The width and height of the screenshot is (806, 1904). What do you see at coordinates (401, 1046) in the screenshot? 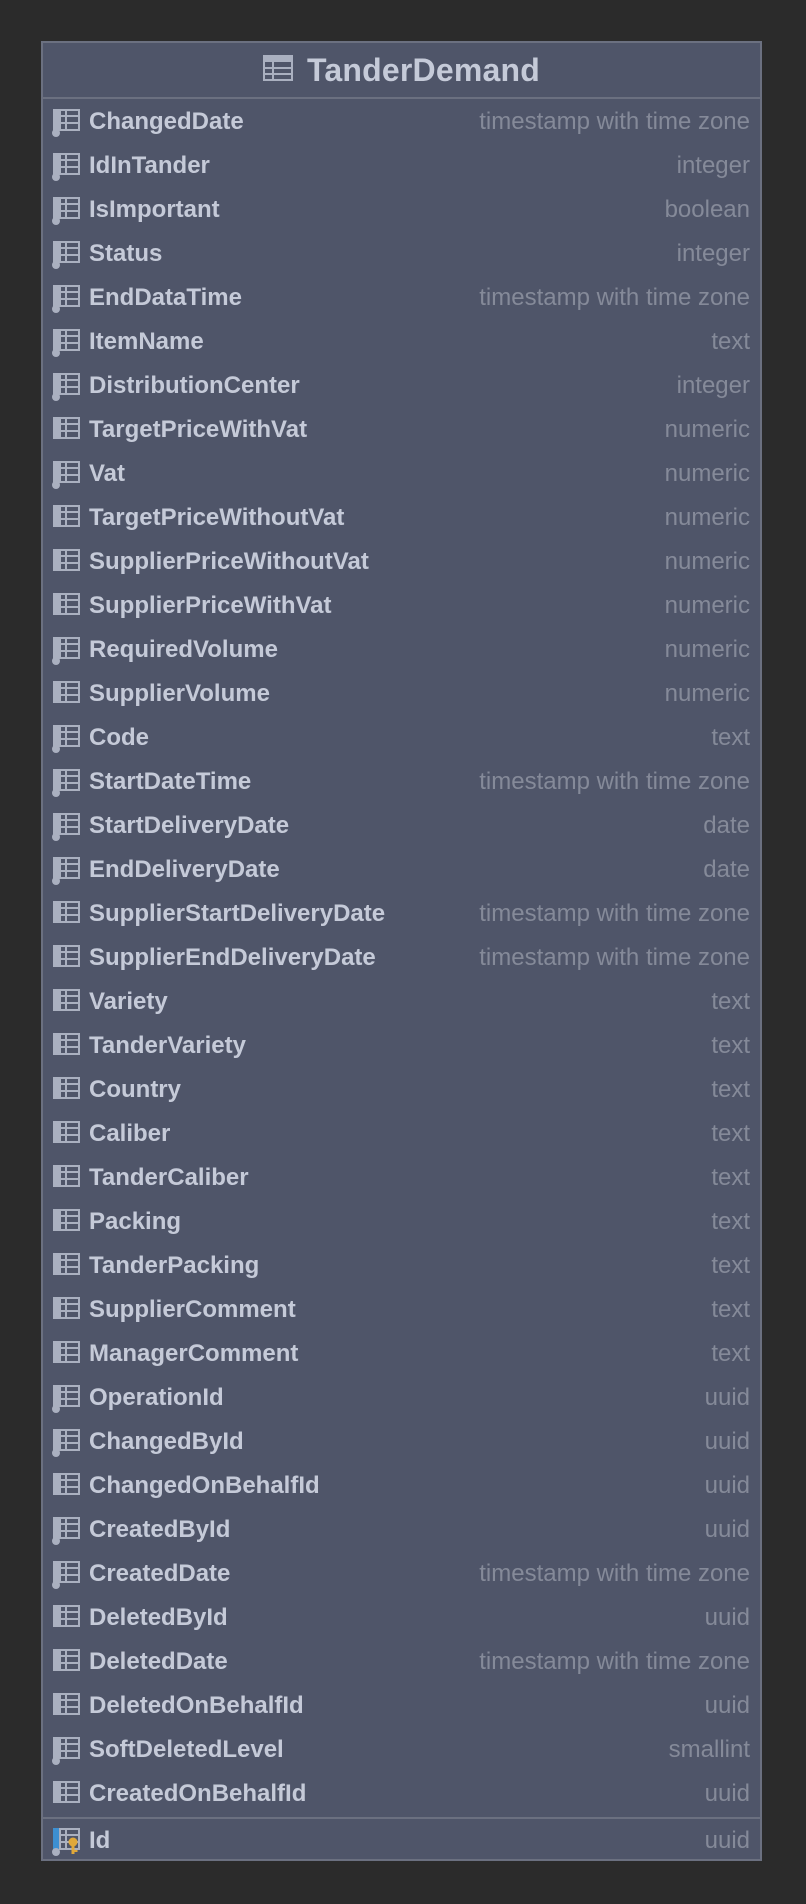
I see `column-row: TanderVariety text` at bounding box center [401, 1046].